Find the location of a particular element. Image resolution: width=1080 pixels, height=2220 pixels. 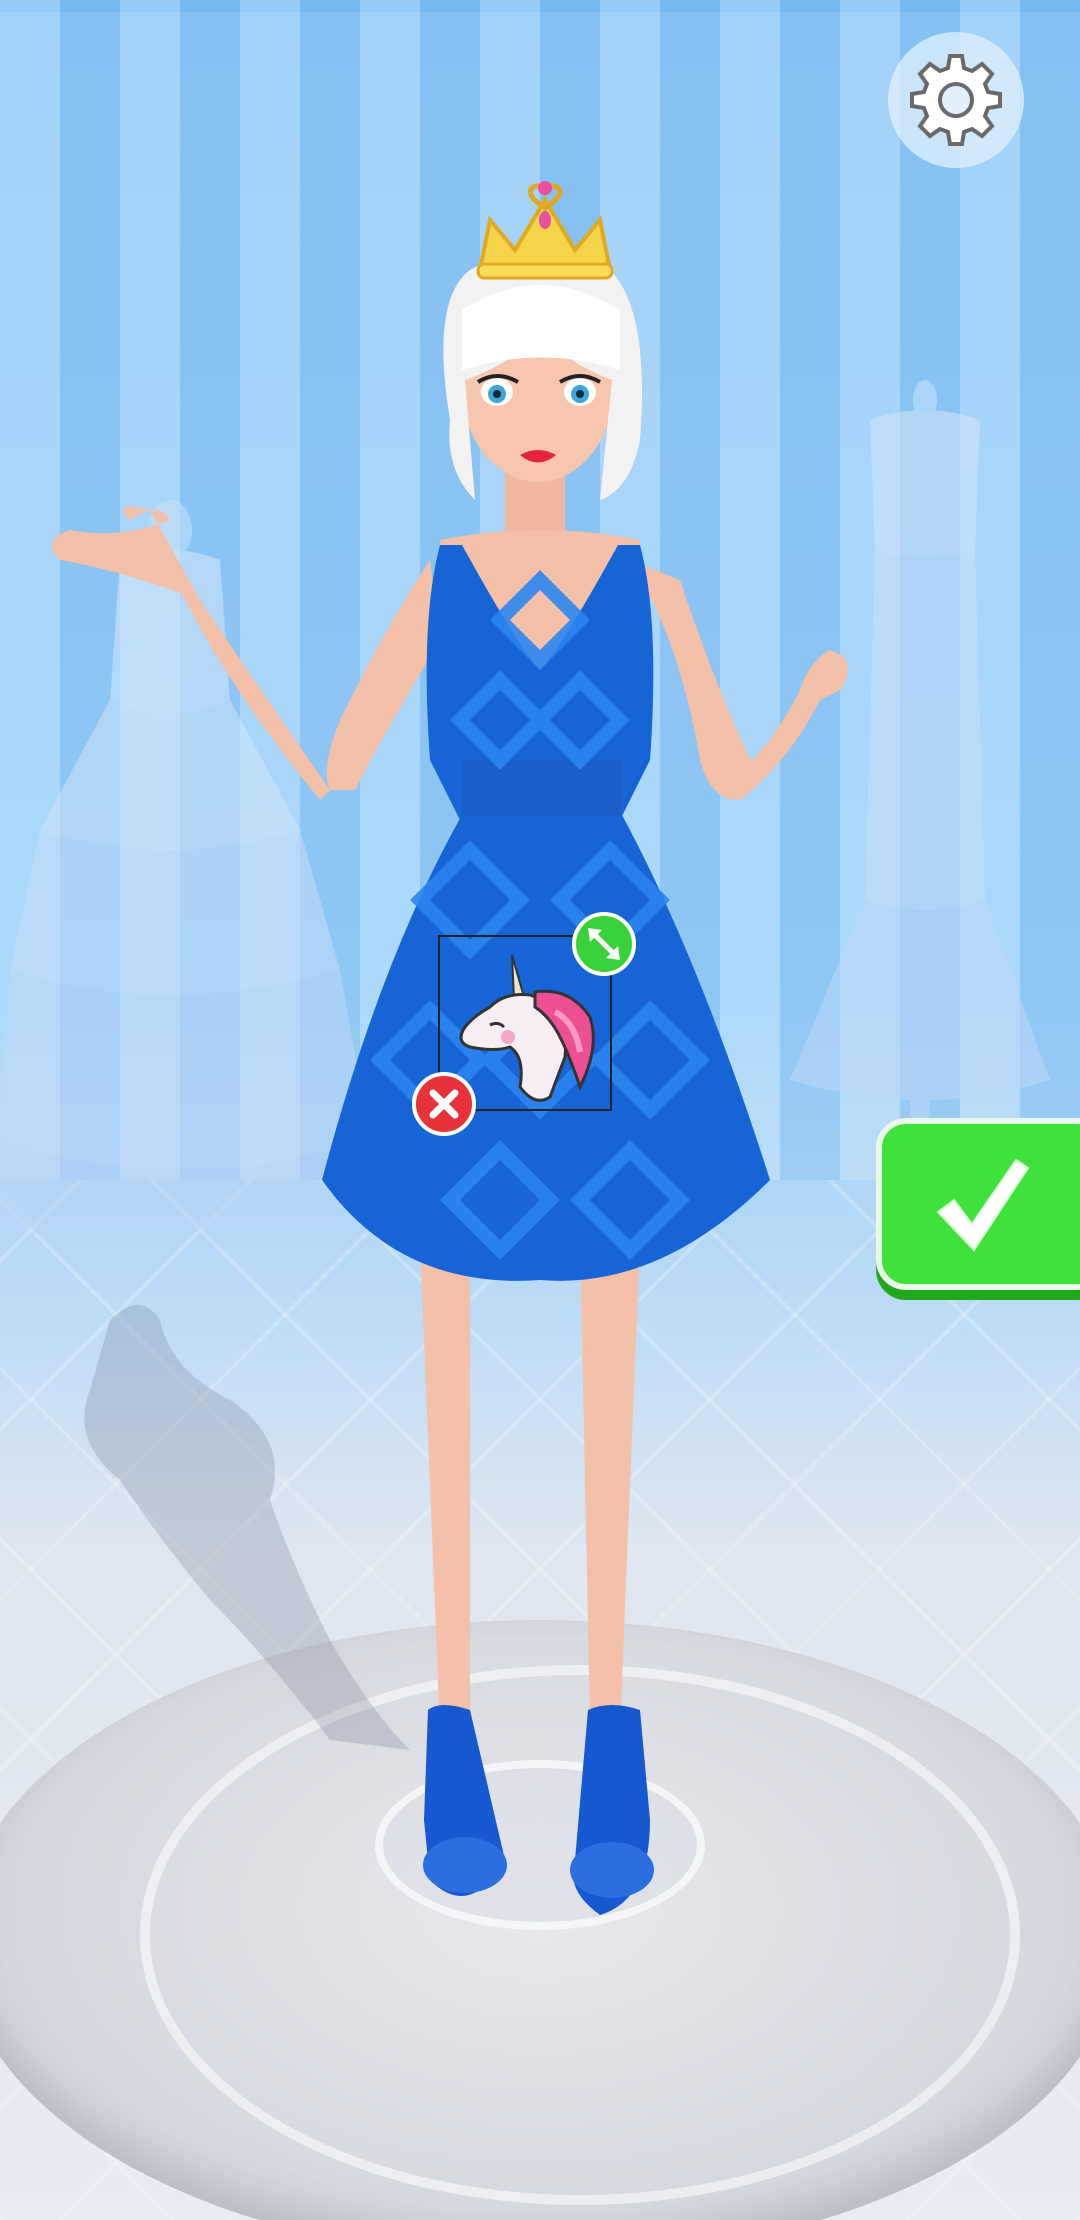

checkmark-icon is located at coordinates (983, 1205).